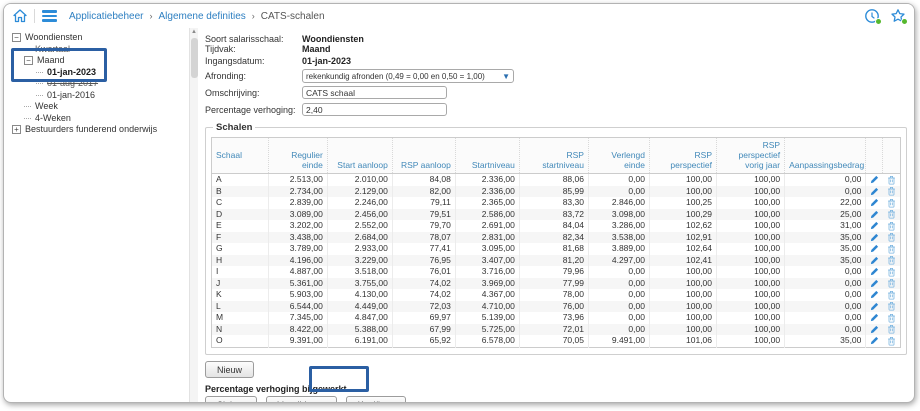 The height and width of the screenshot is (411, 920). I want to click on value-cell: 5.361,00, so click(298, 283).